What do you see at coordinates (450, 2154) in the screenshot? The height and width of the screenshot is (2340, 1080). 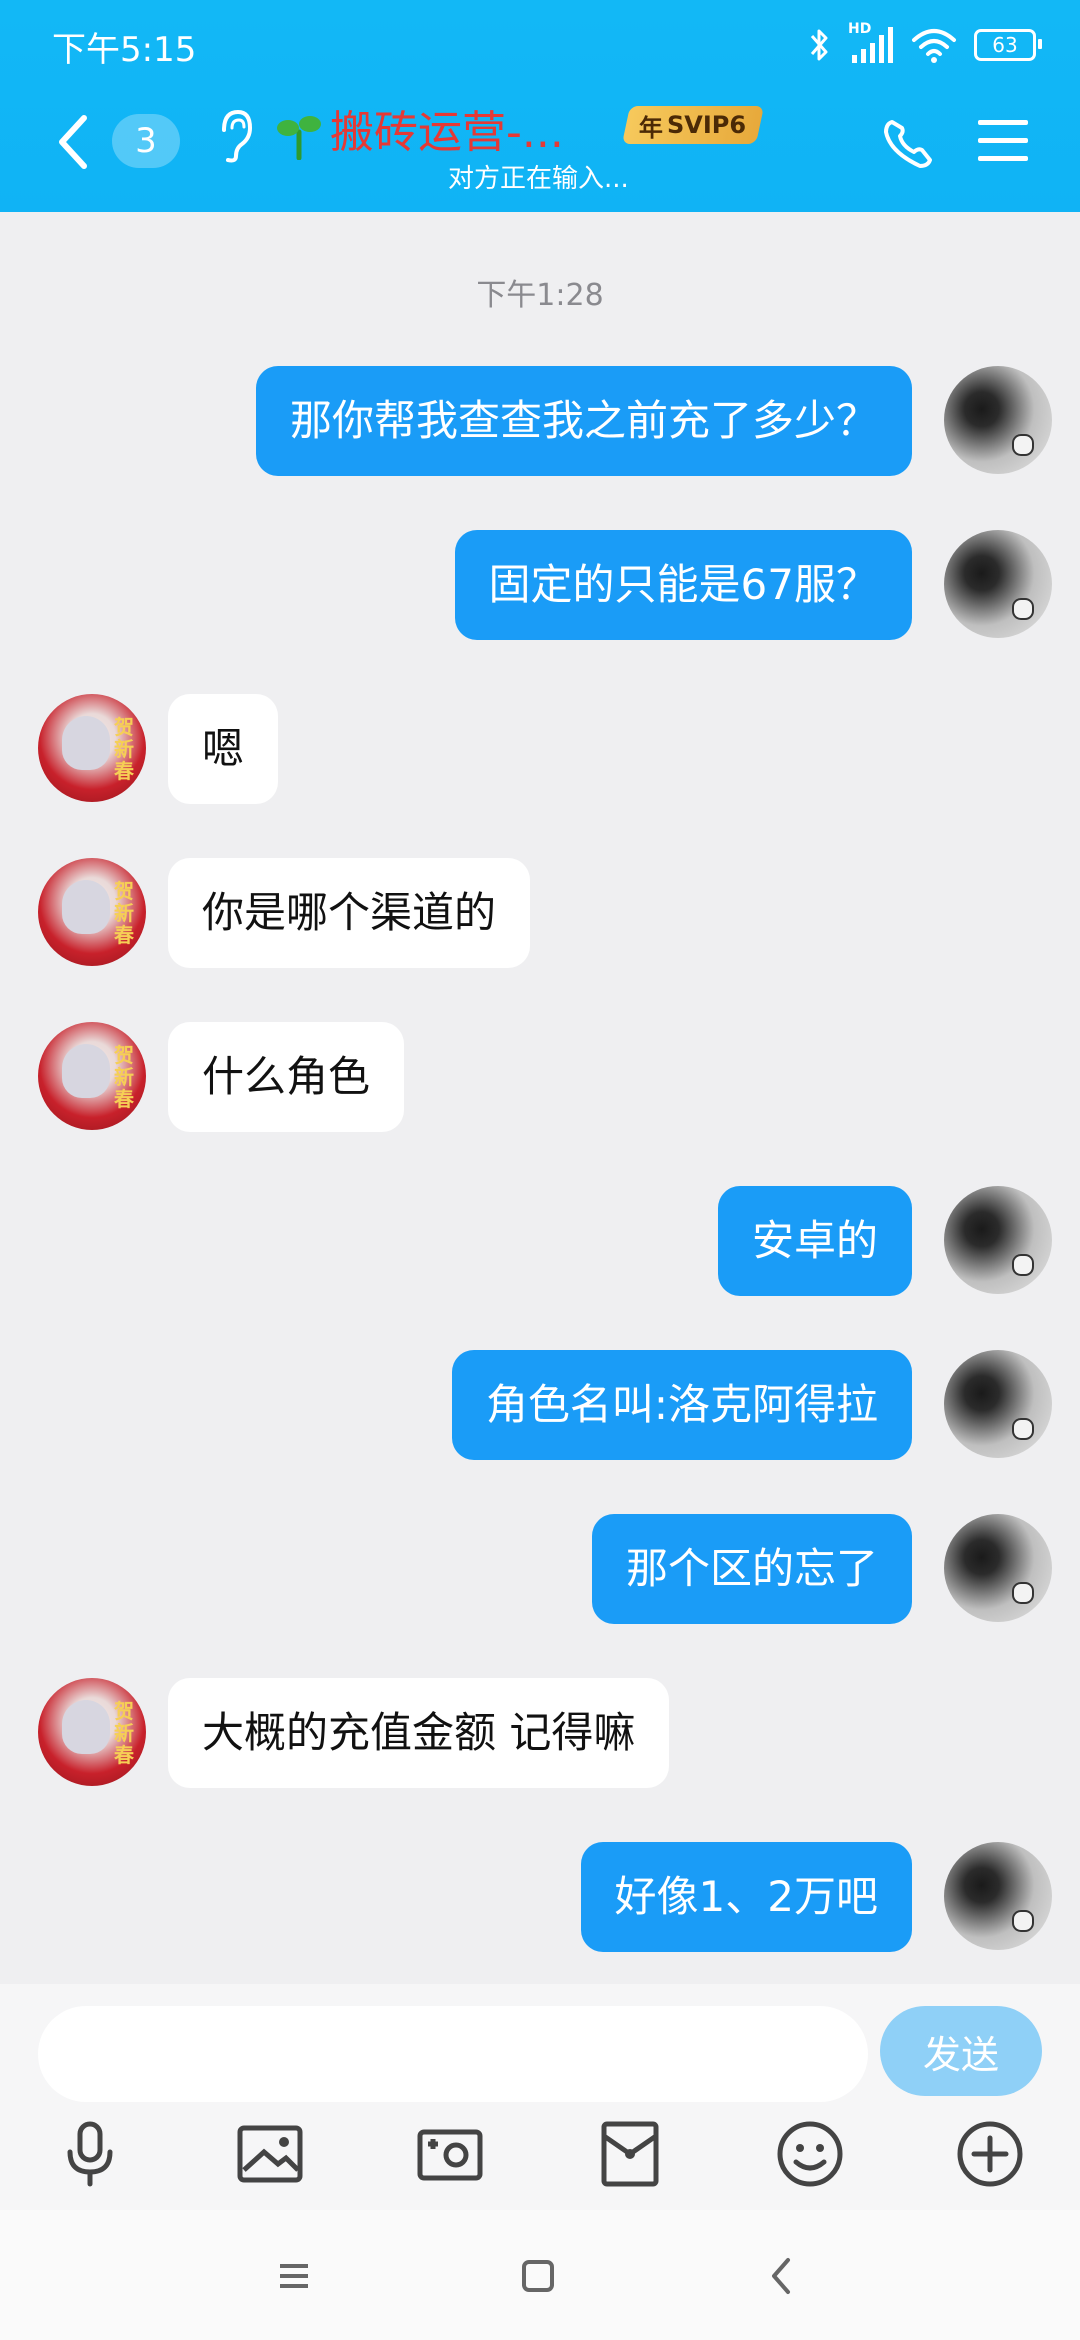 I see `camera-icon` at bounding box center [450, 2154].